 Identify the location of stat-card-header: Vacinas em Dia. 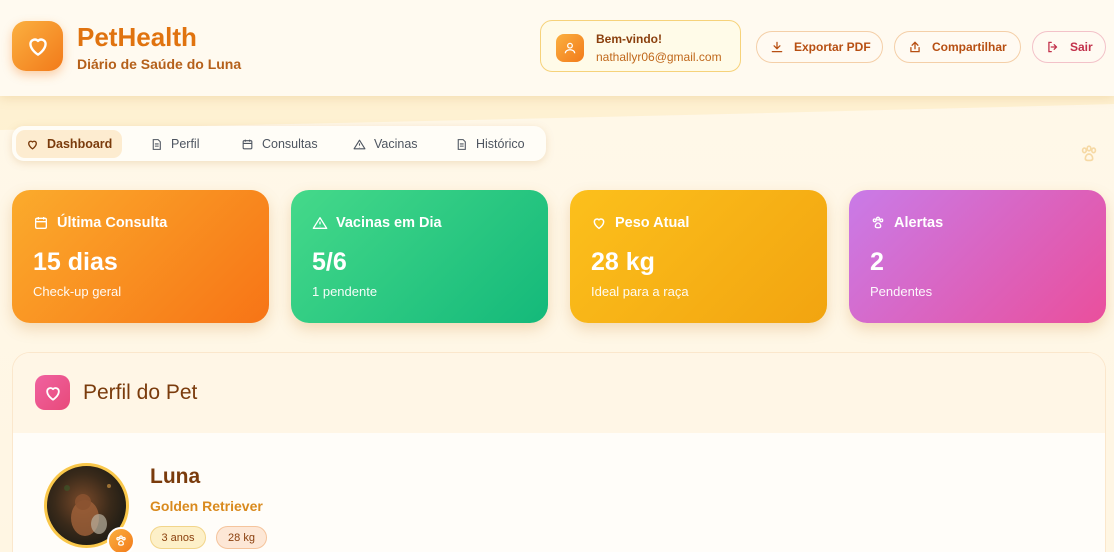
(377, 223).